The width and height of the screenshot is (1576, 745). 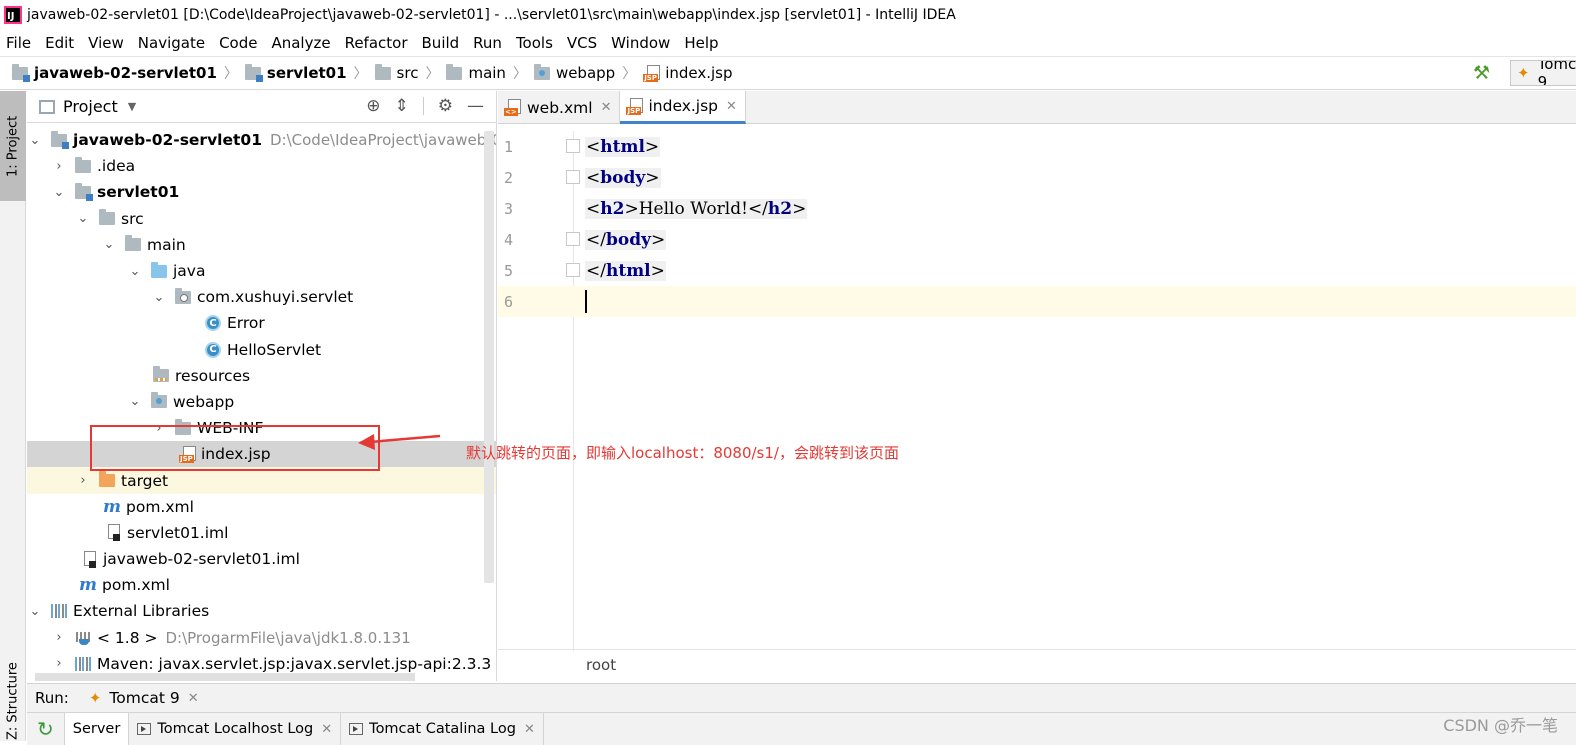 What do you see at coordinates (183, 295) in the screenshot?
I see `package-icon` at bounding box center [183, 295].